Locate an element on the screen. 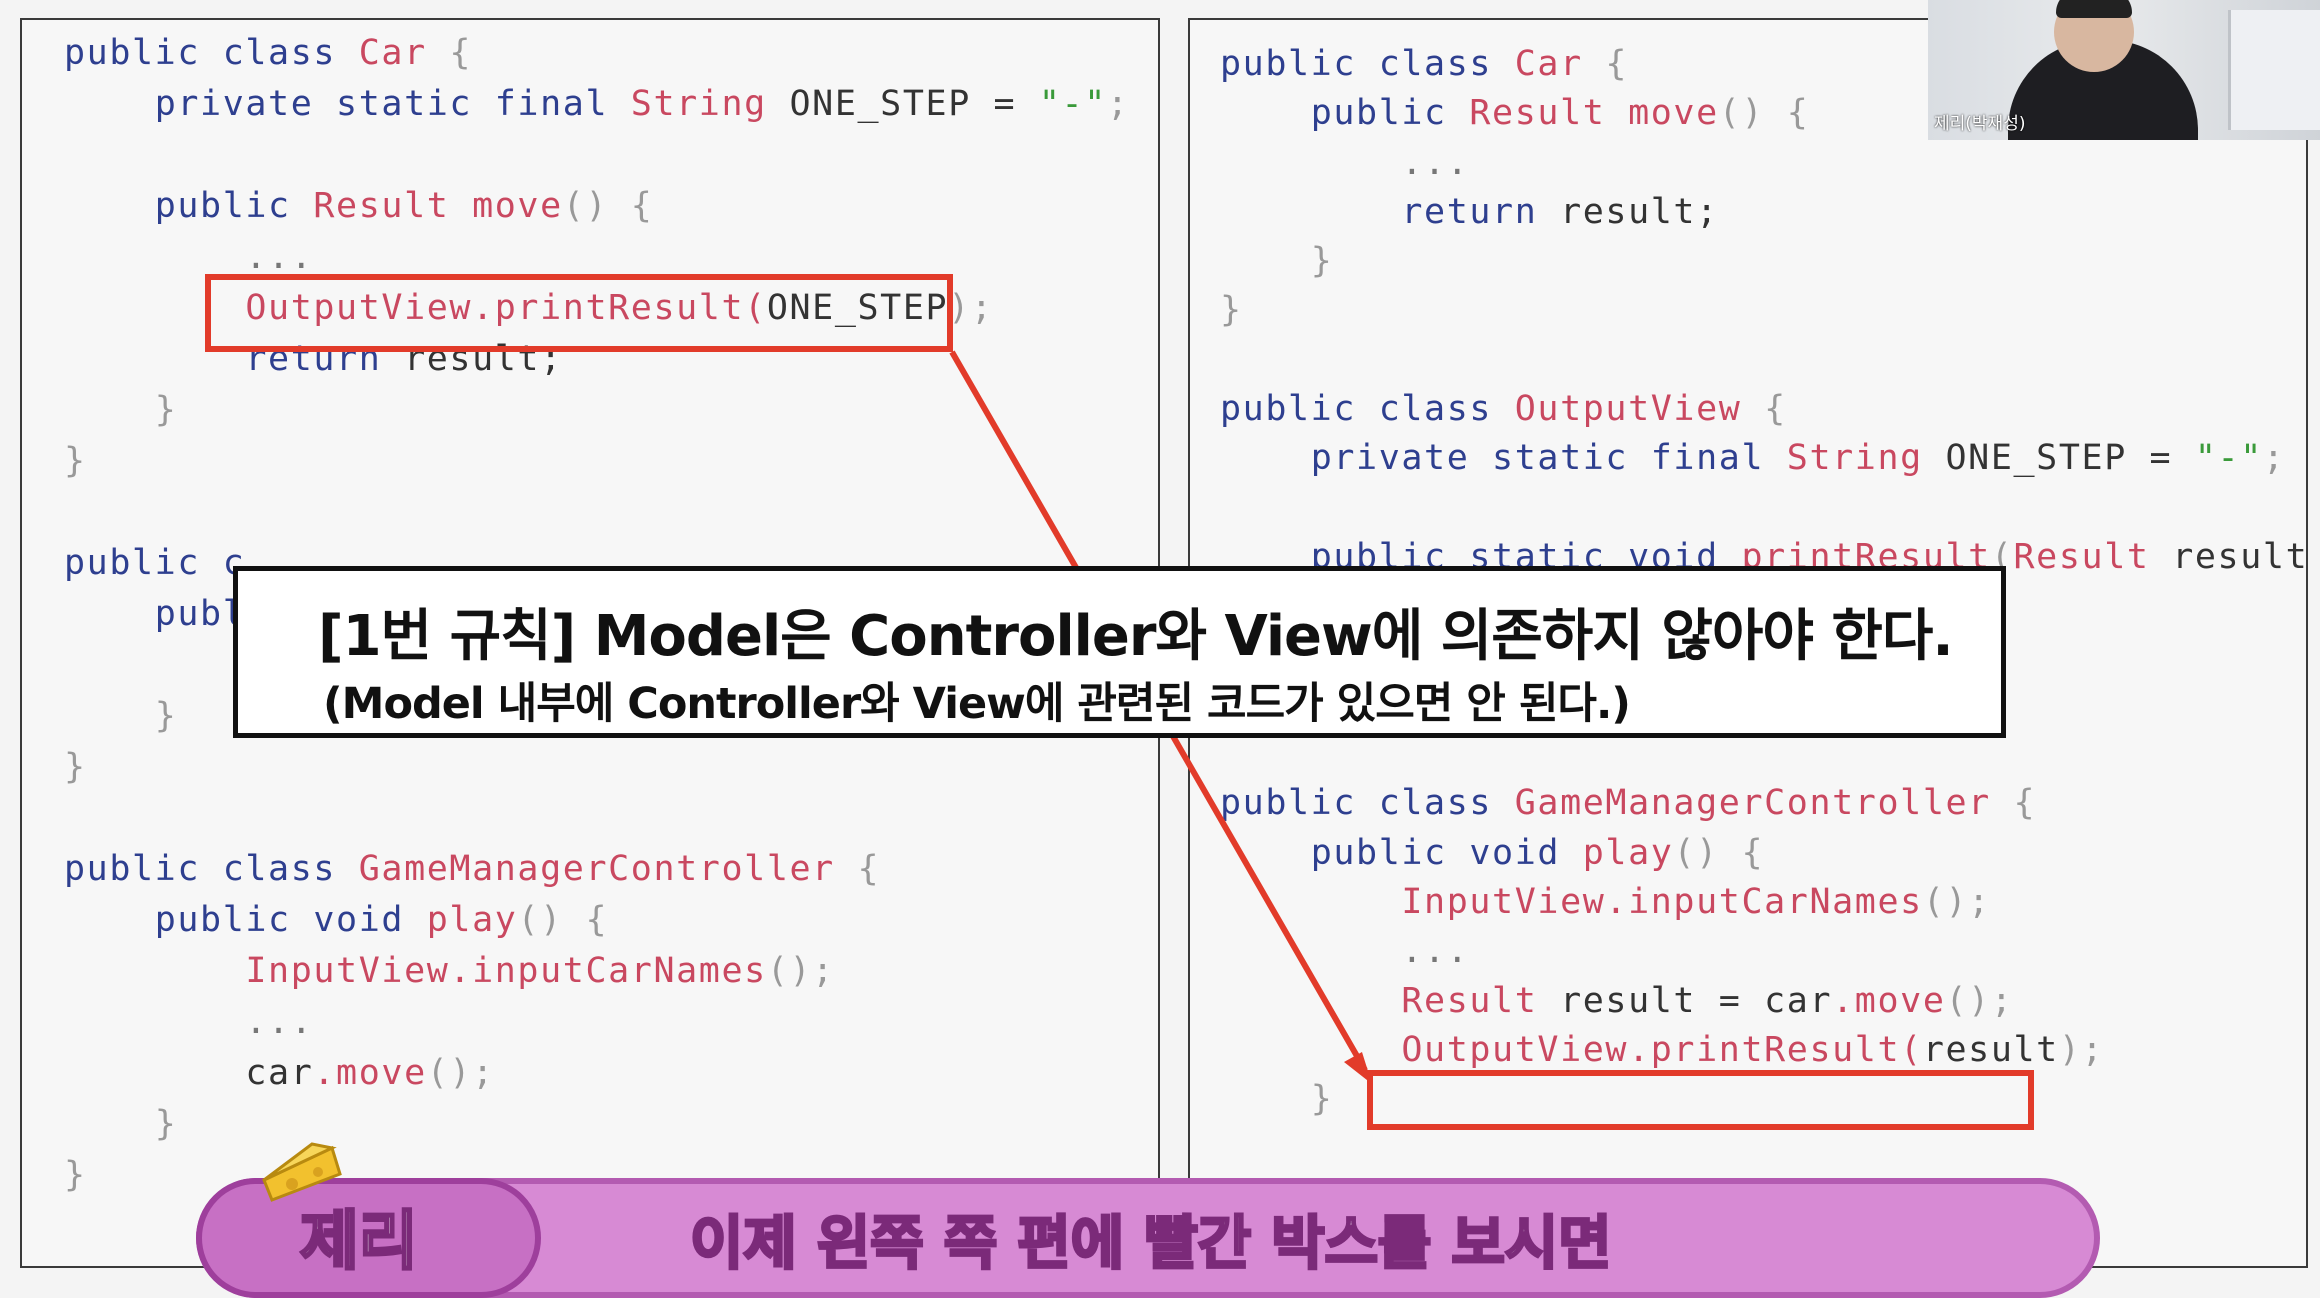 This screenshot has height=1298, width=2320. webcam-person-hair is located at coordinates (2094, 9).